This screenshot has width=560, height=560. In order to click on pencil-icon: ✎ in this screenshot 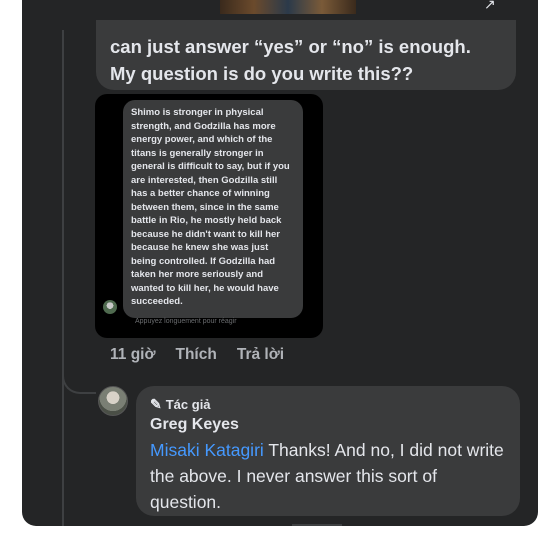, I will do `click(156, 403)`.